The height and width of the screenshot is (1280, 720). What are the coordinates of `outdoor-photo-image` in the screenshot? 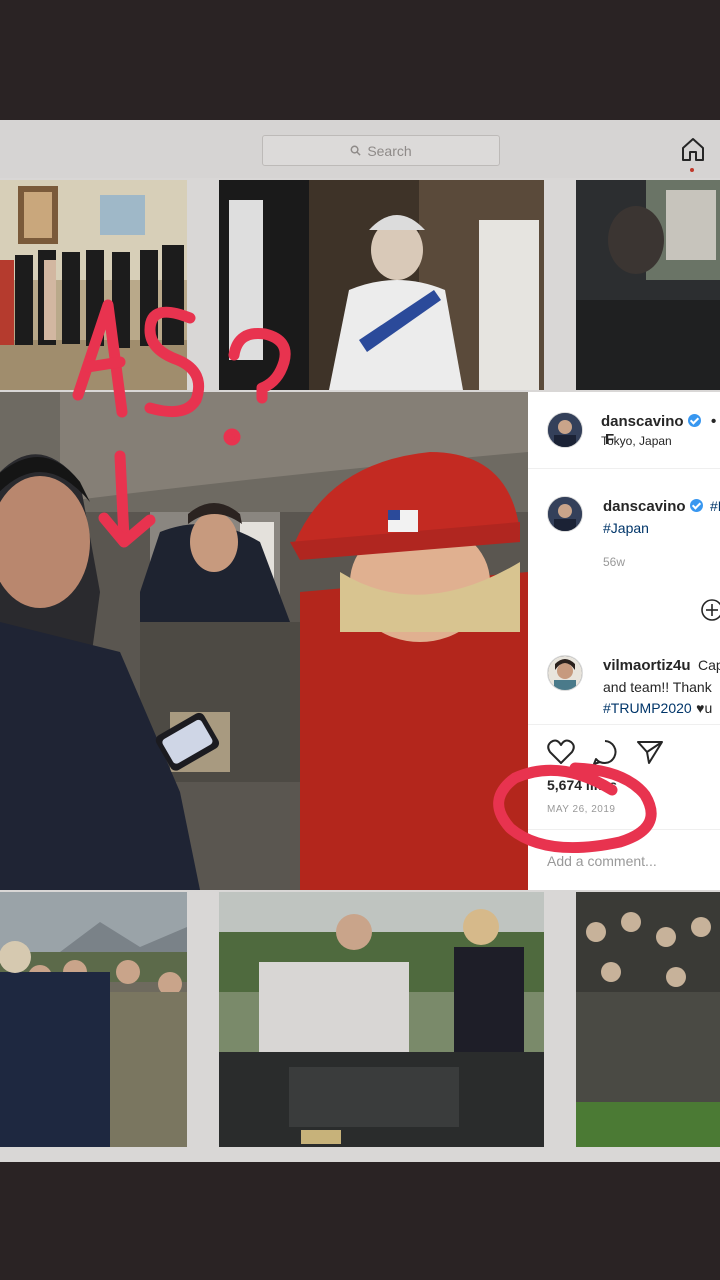 It's located at (648, 285).